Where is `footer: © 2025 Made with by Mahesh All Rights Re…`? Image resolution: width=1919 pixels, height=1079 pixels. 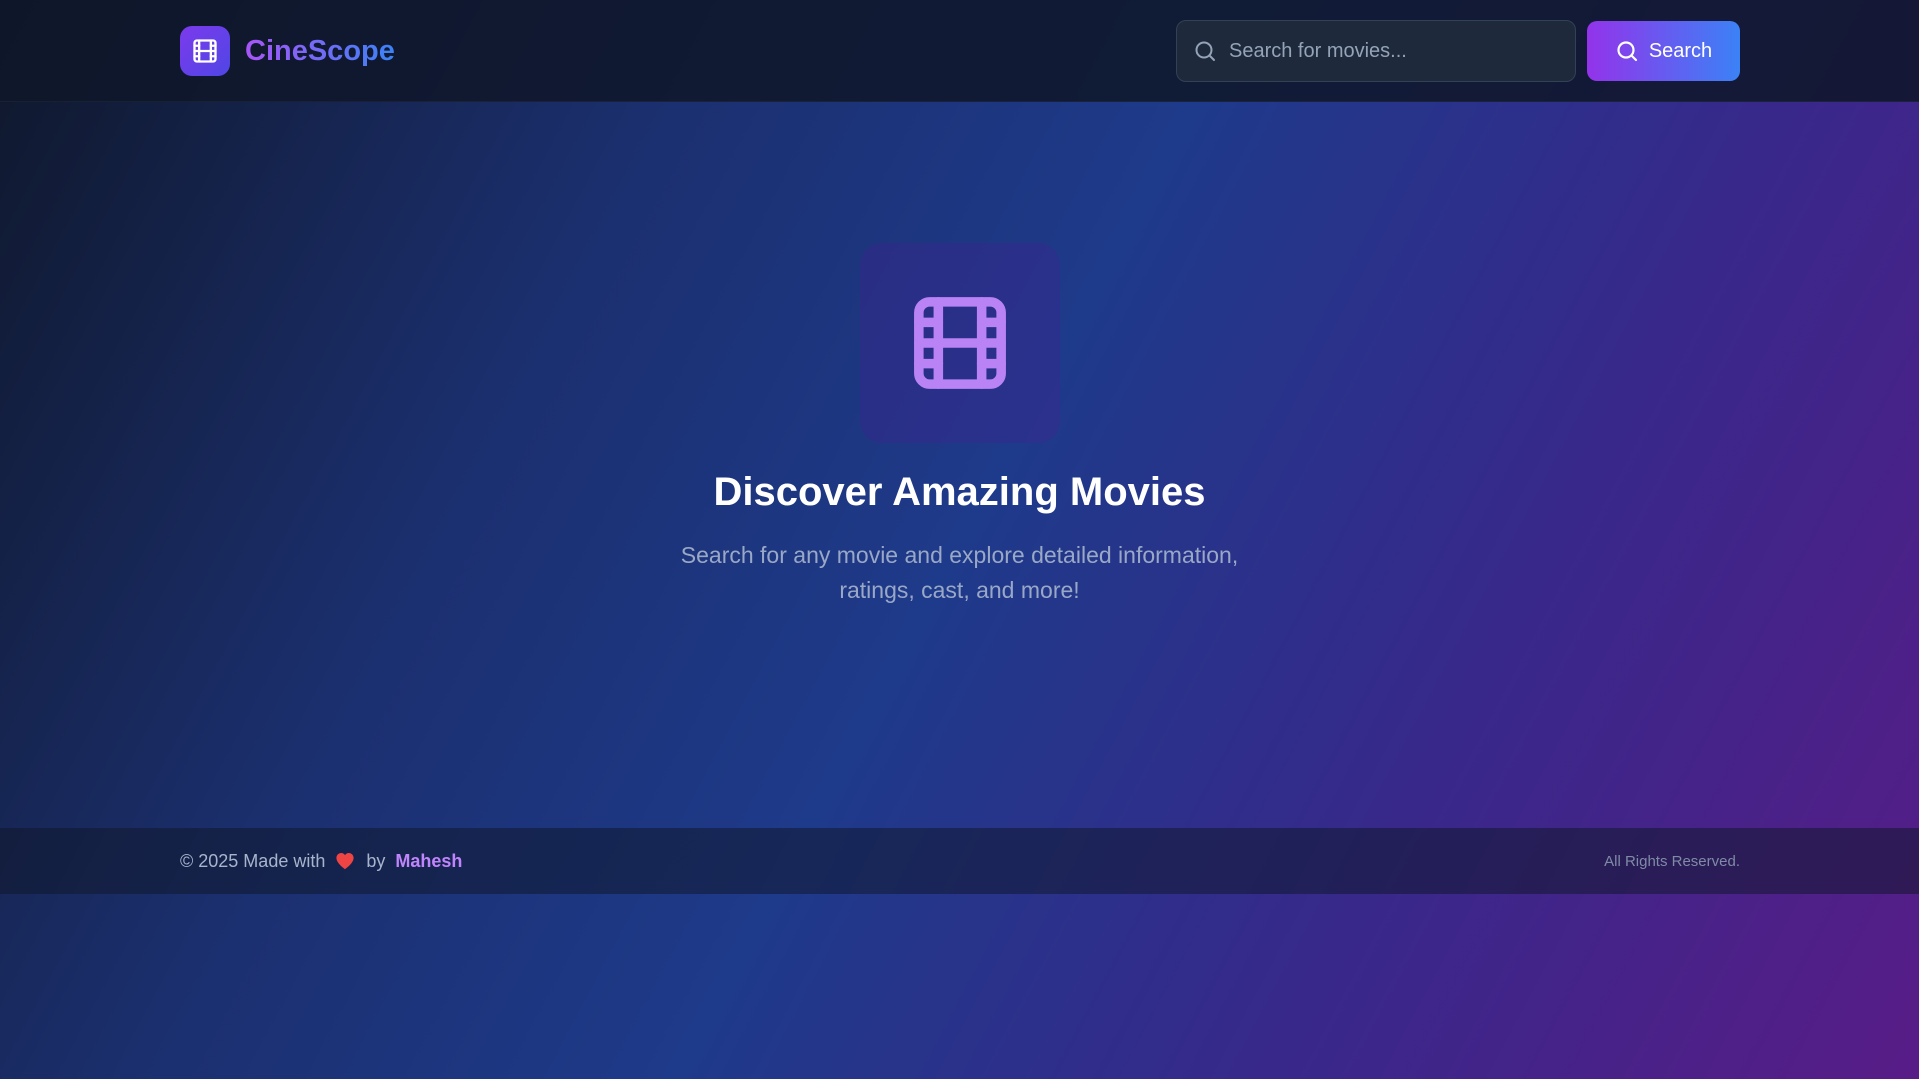
footer: © 2025 Made with by Mahesh All Rights Re… is located at coordinates (959, 861).